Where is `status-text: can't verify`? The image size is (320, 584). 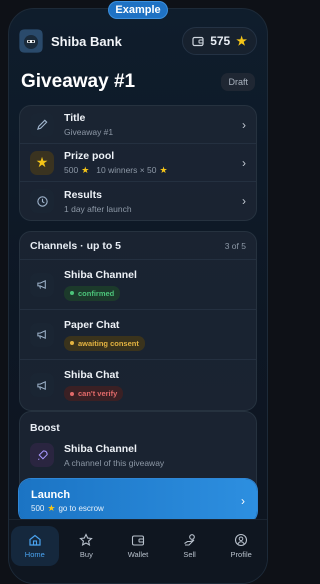
status-text: can't verify is located at coordinates (98, 393).